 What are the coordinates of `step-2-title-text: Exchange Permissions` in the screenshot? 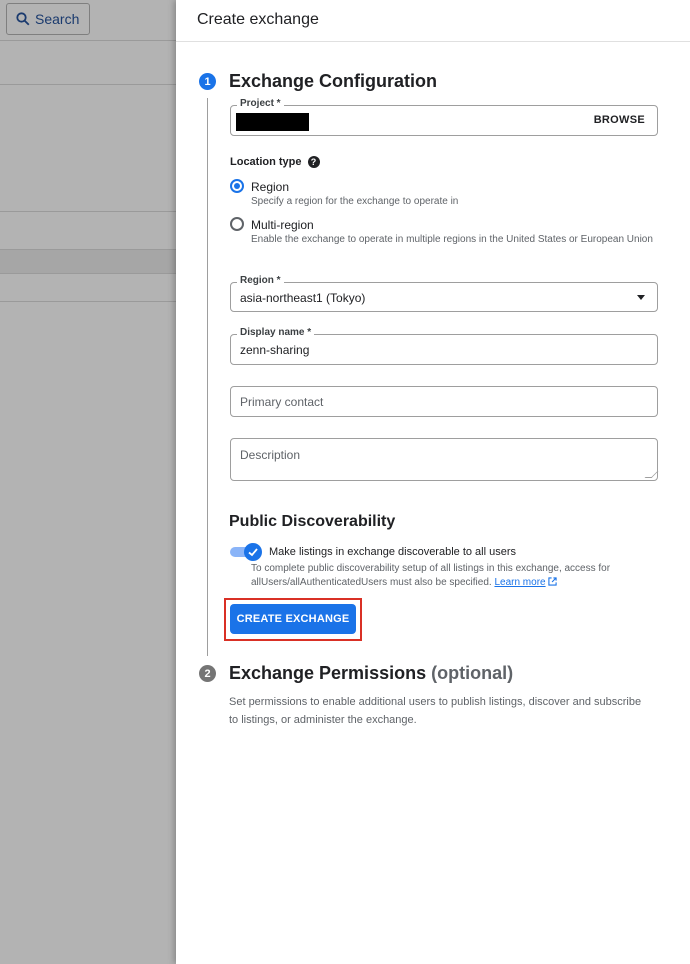 It's located at (328, 673).